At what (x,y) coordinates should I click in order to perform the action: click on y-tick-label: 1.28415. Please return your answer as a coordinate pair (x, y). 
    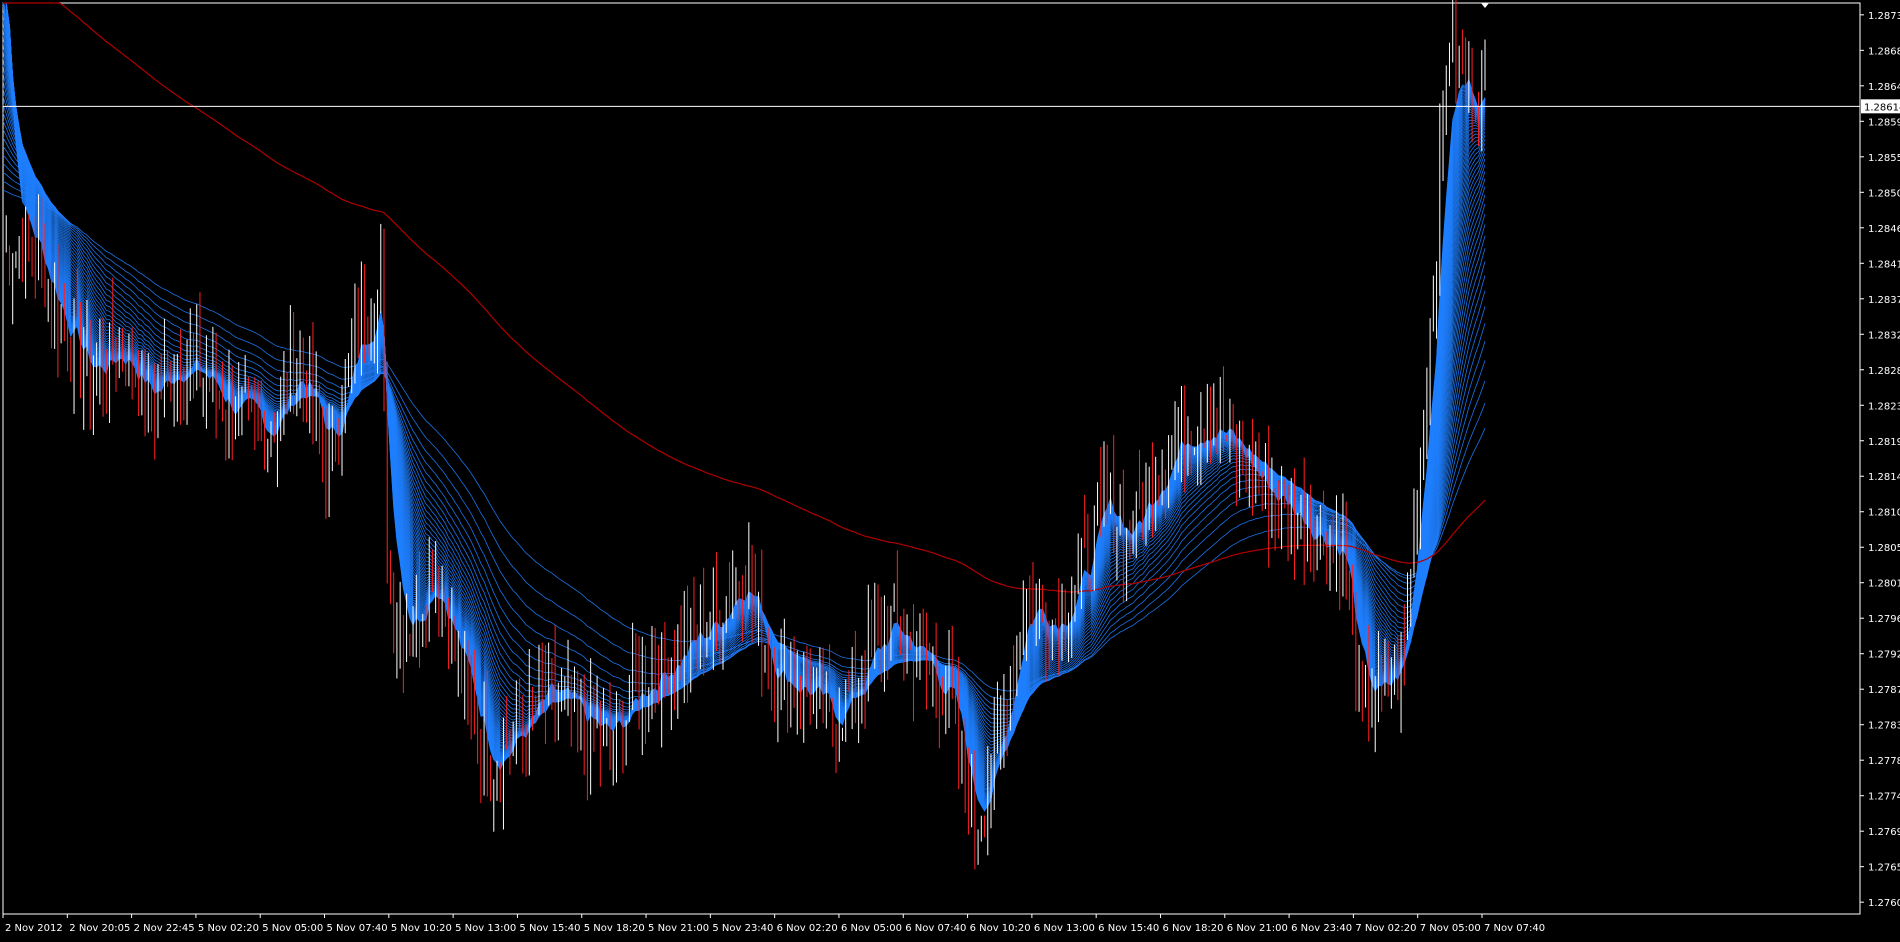
    Looking at the image, I should click on (1884, 264).